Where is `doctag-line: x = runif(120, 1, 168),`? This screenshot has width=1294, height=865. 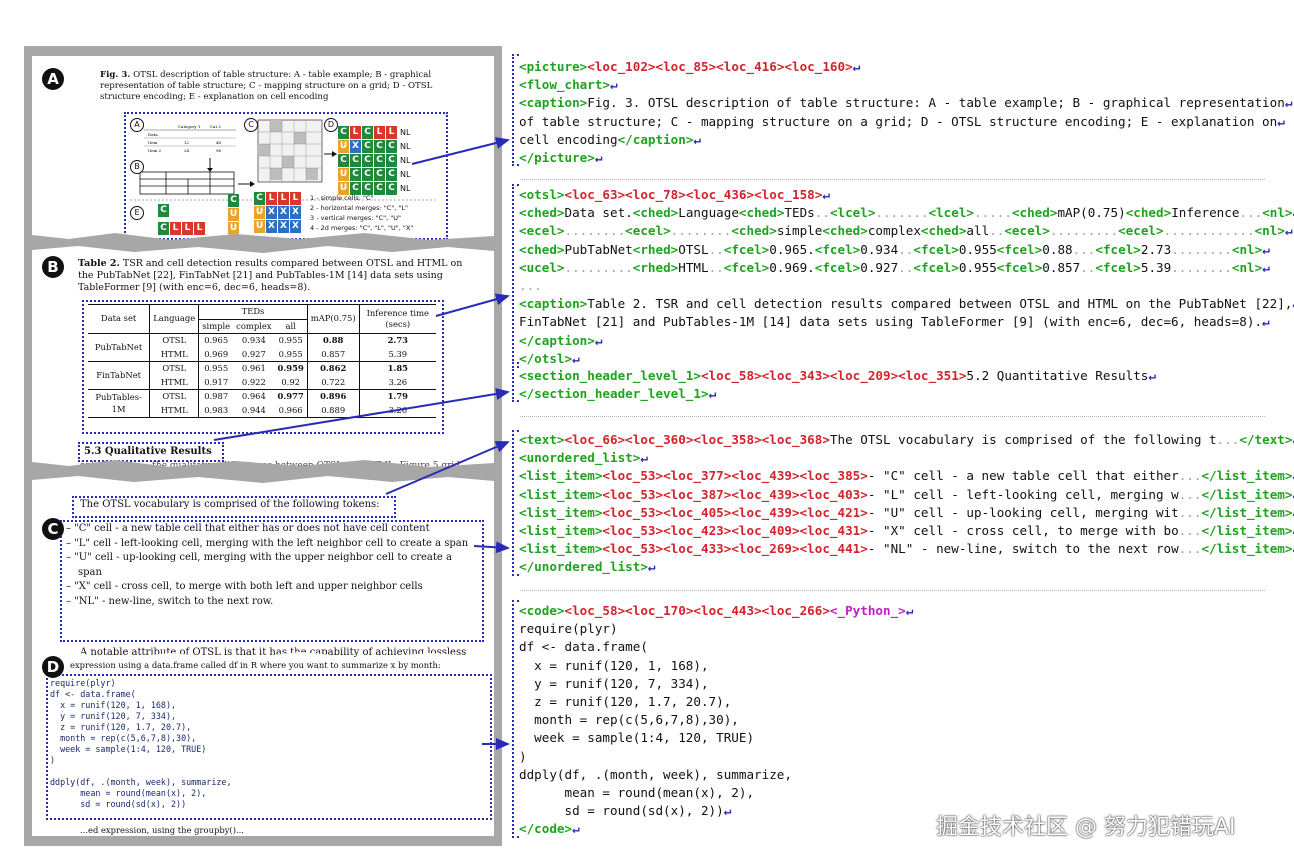
doctag-line: x = runif(120, 1, 168), is located at coordinates (614, 665).